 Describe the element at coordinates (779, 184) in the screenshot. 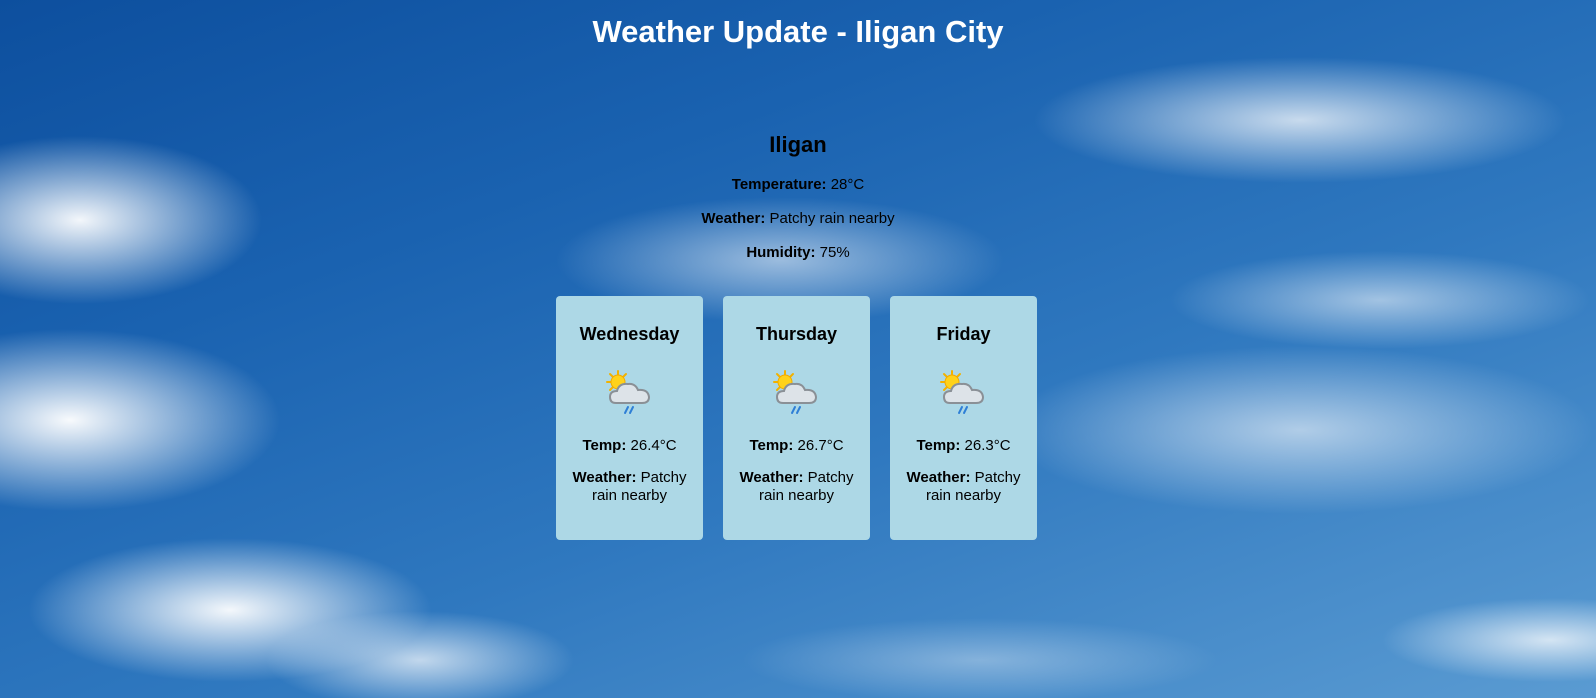

I see `temperature-label: Temperature:` at that location.